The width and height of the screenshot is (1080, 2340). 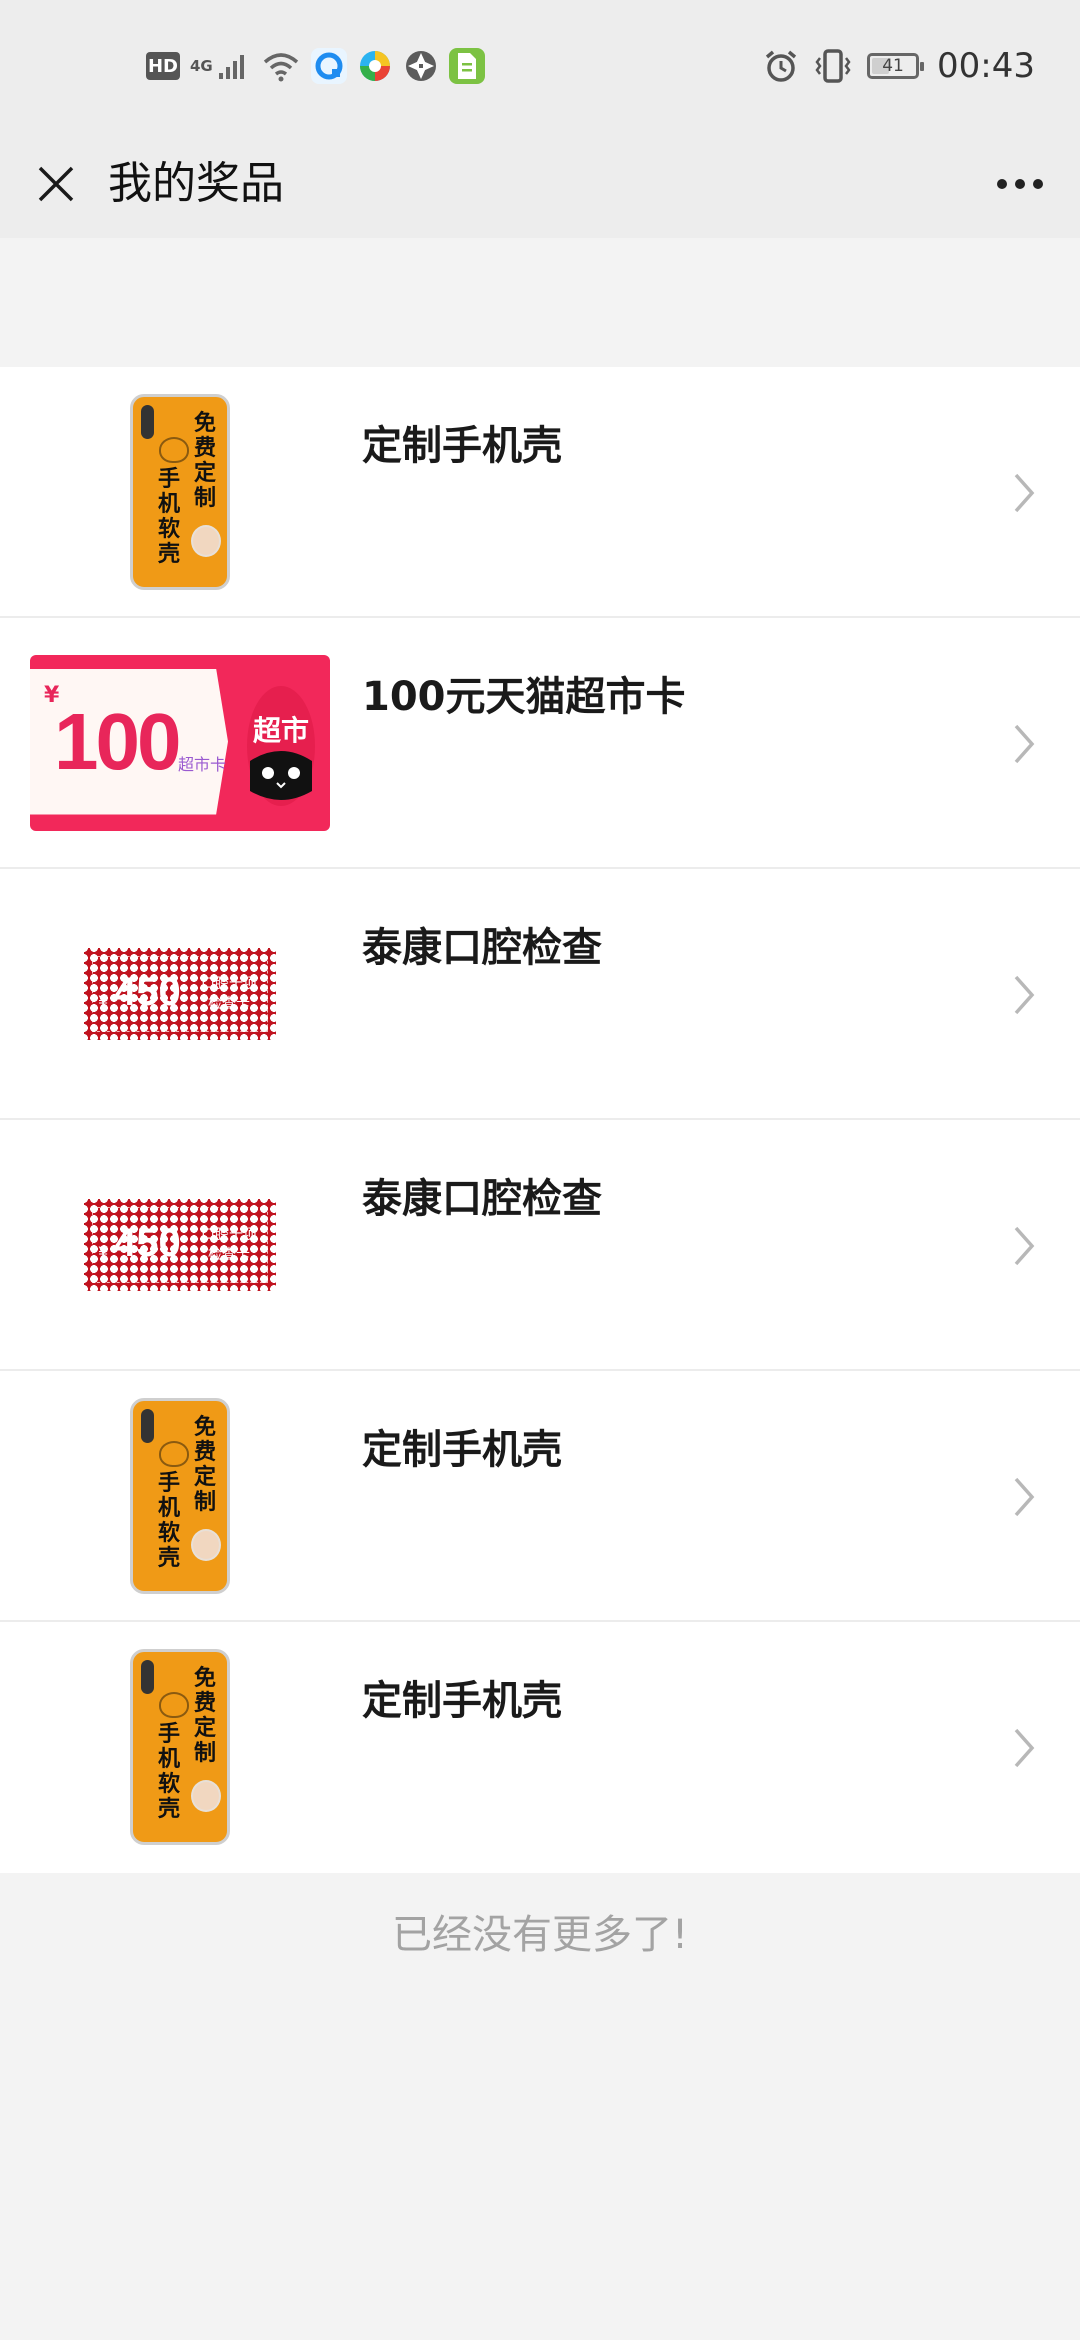 I want to click on battery-level: 41, so click(x=893, y=66).